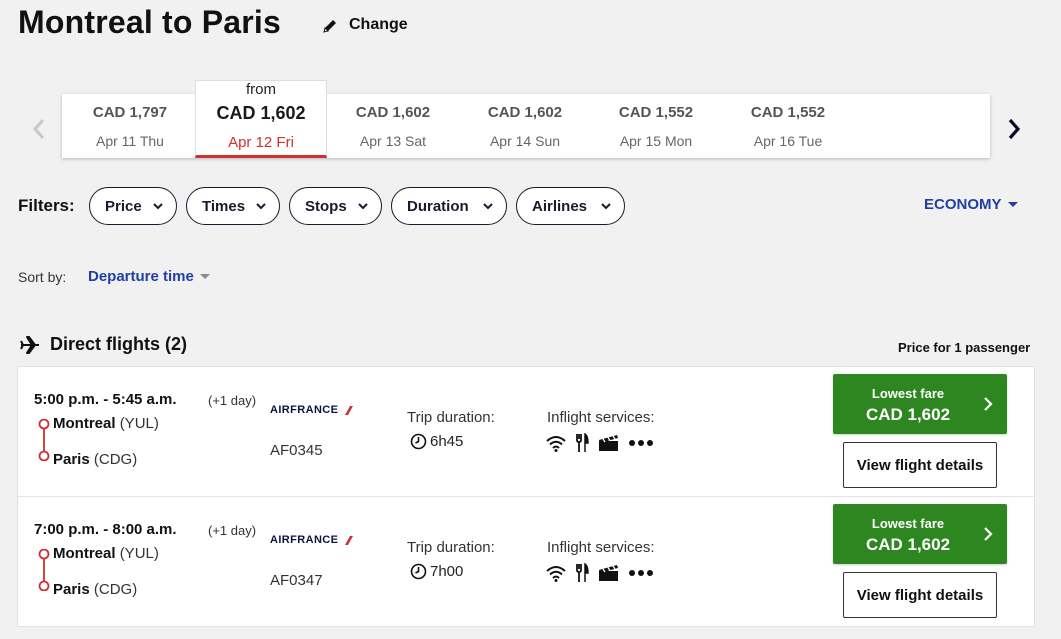 The height and width of the screenshot is (639, 1061). I want to click on filter-label: Stops, so click(326, 206).